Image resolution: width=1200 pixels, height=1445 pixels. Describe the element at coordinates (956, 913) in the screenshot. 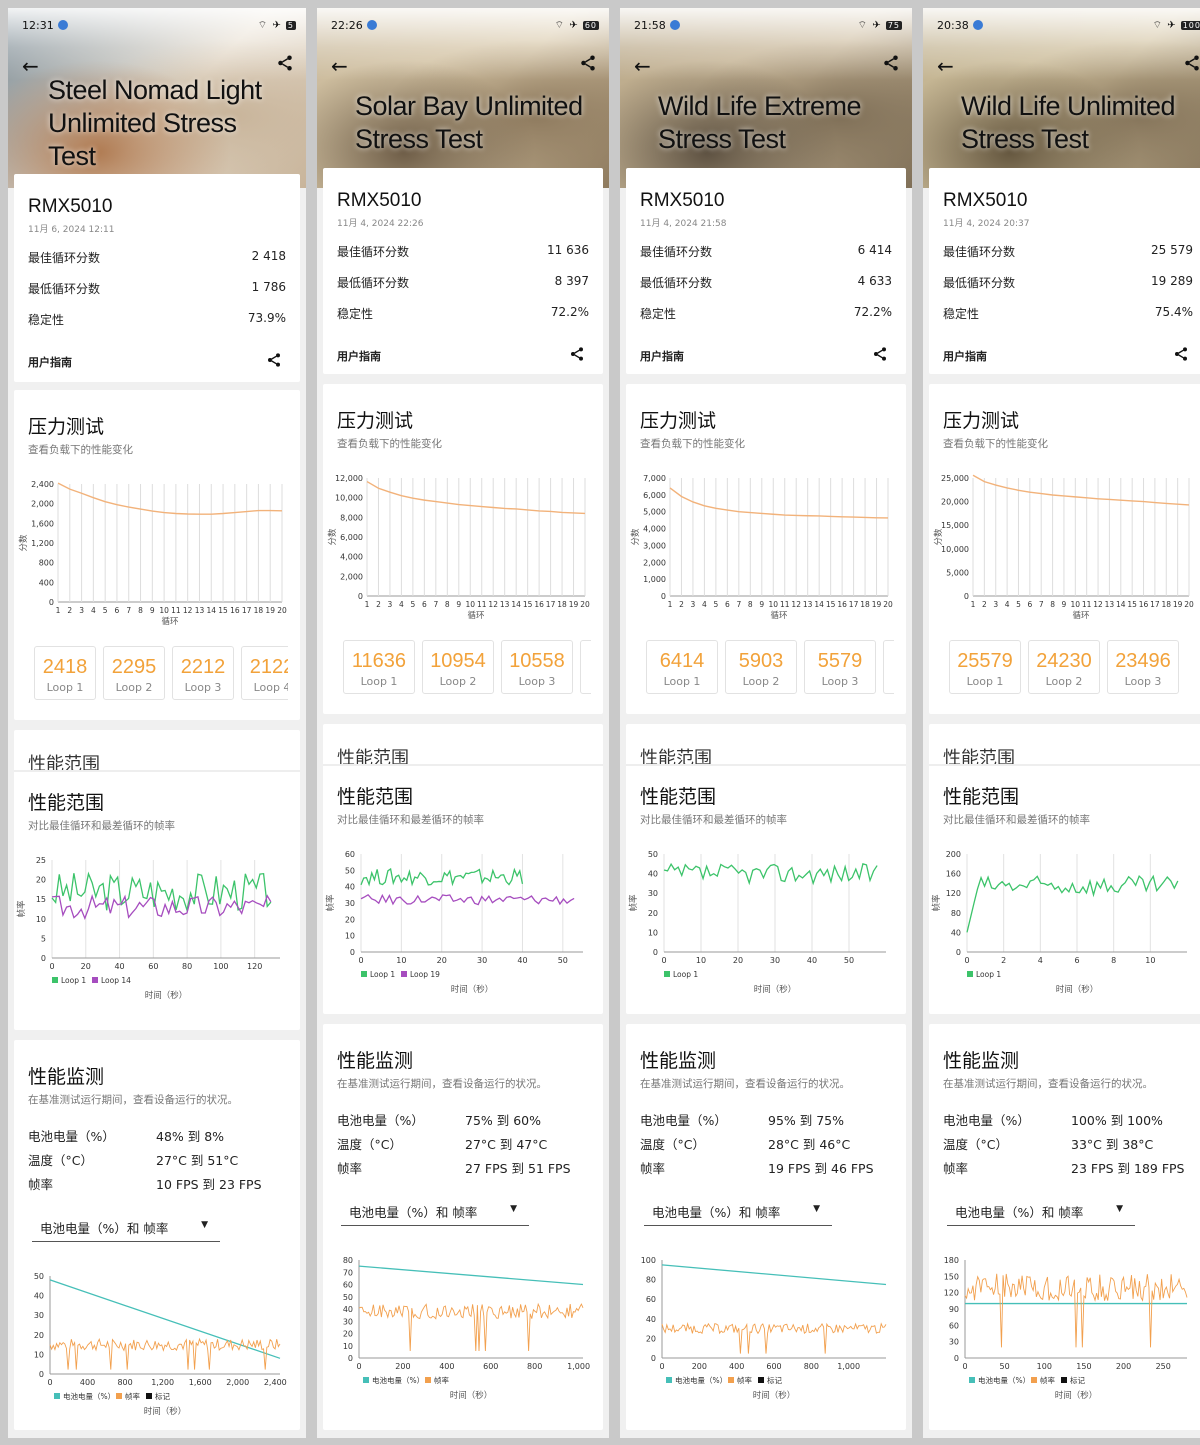

I see `y-tick-label: 80` at that location.